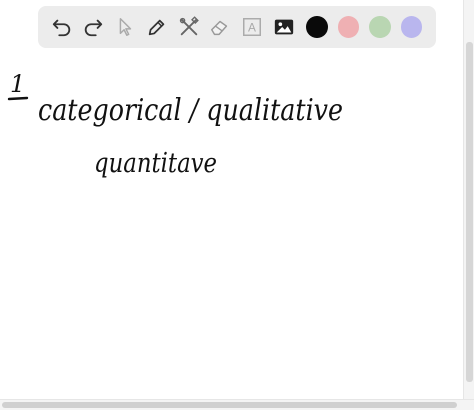 This screenshot has height=410, width=474. I want to click on tools-icon, so click(189, 26).